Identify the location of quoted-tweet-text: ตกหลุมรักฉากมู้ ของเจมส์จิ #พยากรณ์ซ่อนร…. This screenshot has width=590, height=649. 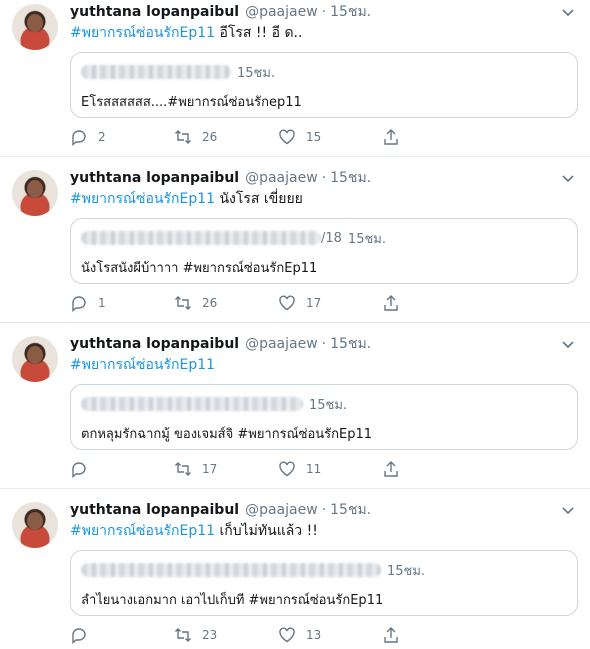
(227, 434).